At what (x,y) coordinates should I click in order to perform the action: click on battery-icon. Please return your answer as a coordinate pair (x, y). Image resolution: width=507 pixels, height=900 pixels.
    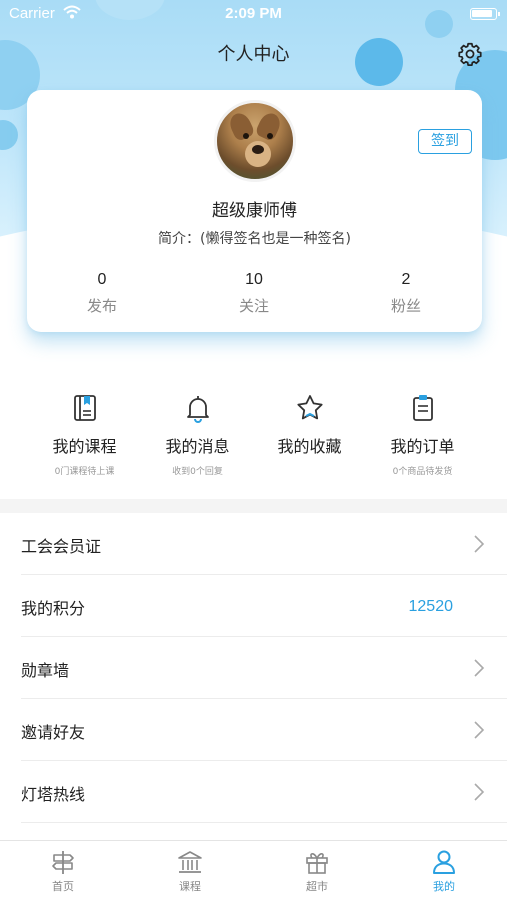
    Looking at the image, I should click on (485, 14).